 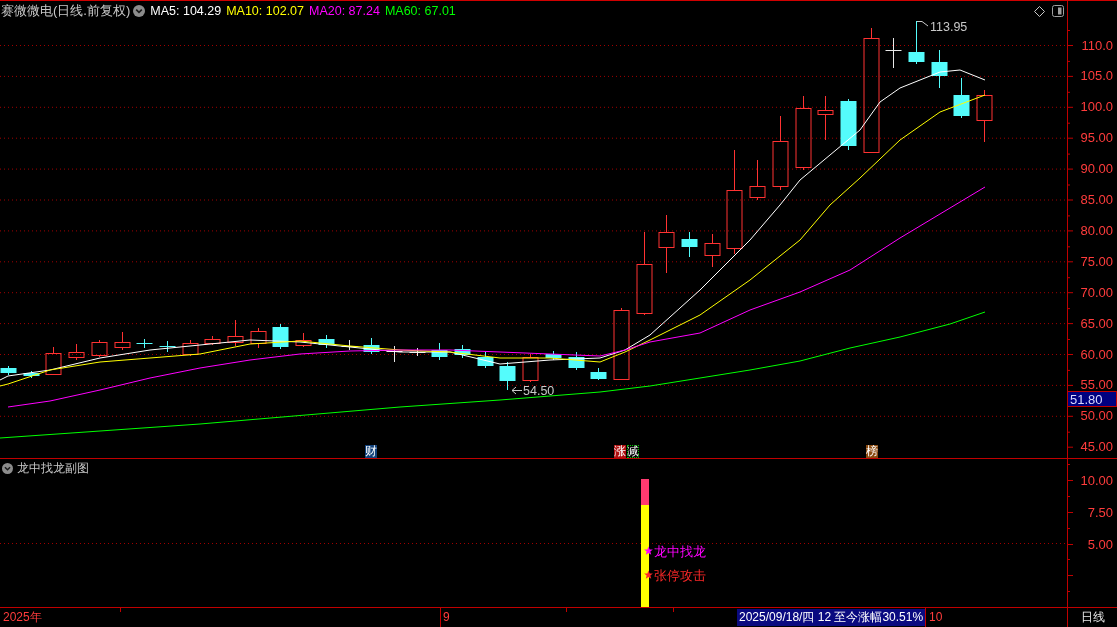 What do you see at coordinates (517, 390) in the screenshot?
I see `leader-arrow` at bounding box center [517, 390].